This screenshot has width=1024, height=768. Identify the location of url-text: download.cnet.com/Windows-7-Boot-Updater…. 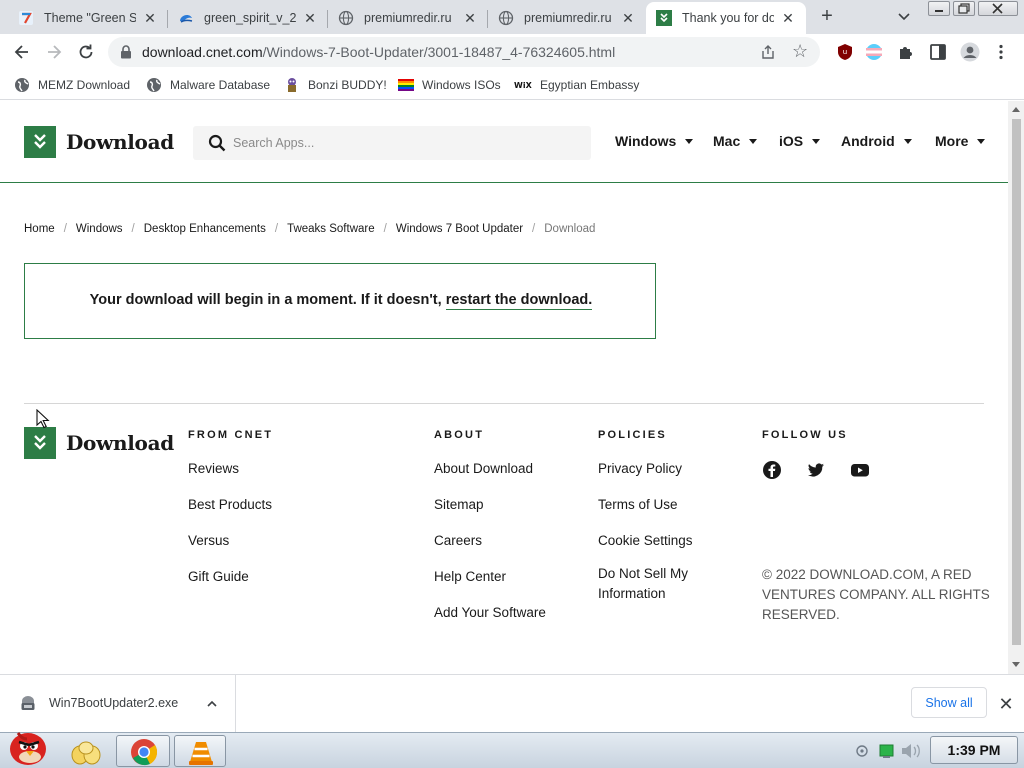
(378, 52).